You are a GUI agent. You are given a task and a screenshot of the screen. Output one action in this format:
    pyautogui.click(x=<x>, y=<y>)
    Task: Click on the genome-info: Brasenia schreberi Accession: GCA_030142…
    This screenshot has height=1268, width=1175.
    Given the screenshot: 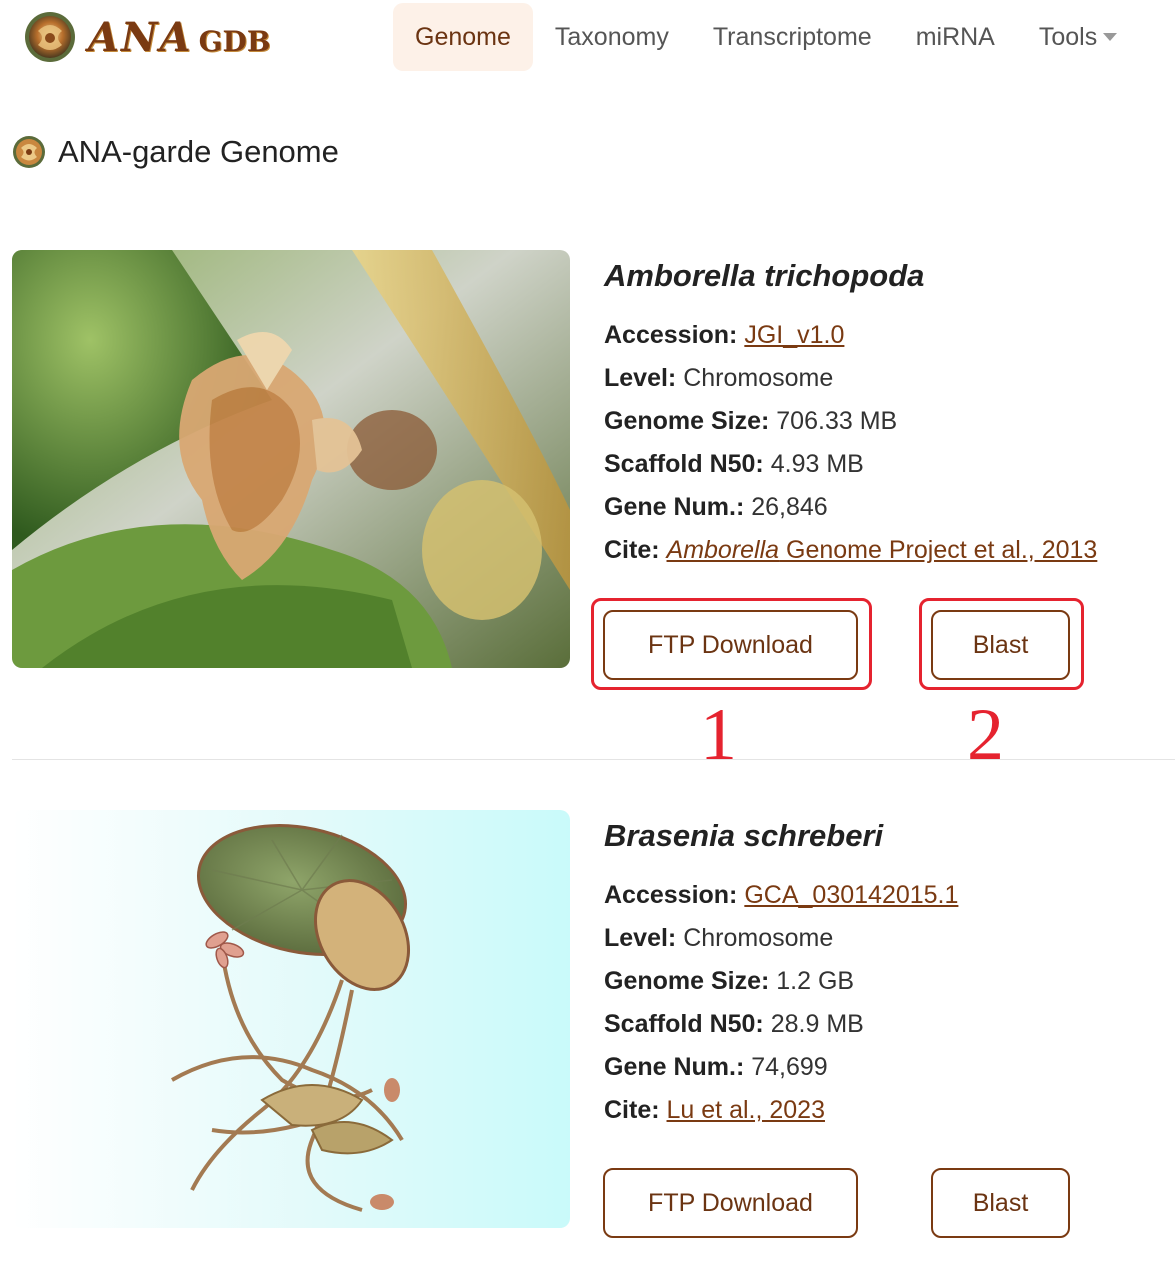 What is the action you would take?
    pyautogui.click(x=781, y=971)
    